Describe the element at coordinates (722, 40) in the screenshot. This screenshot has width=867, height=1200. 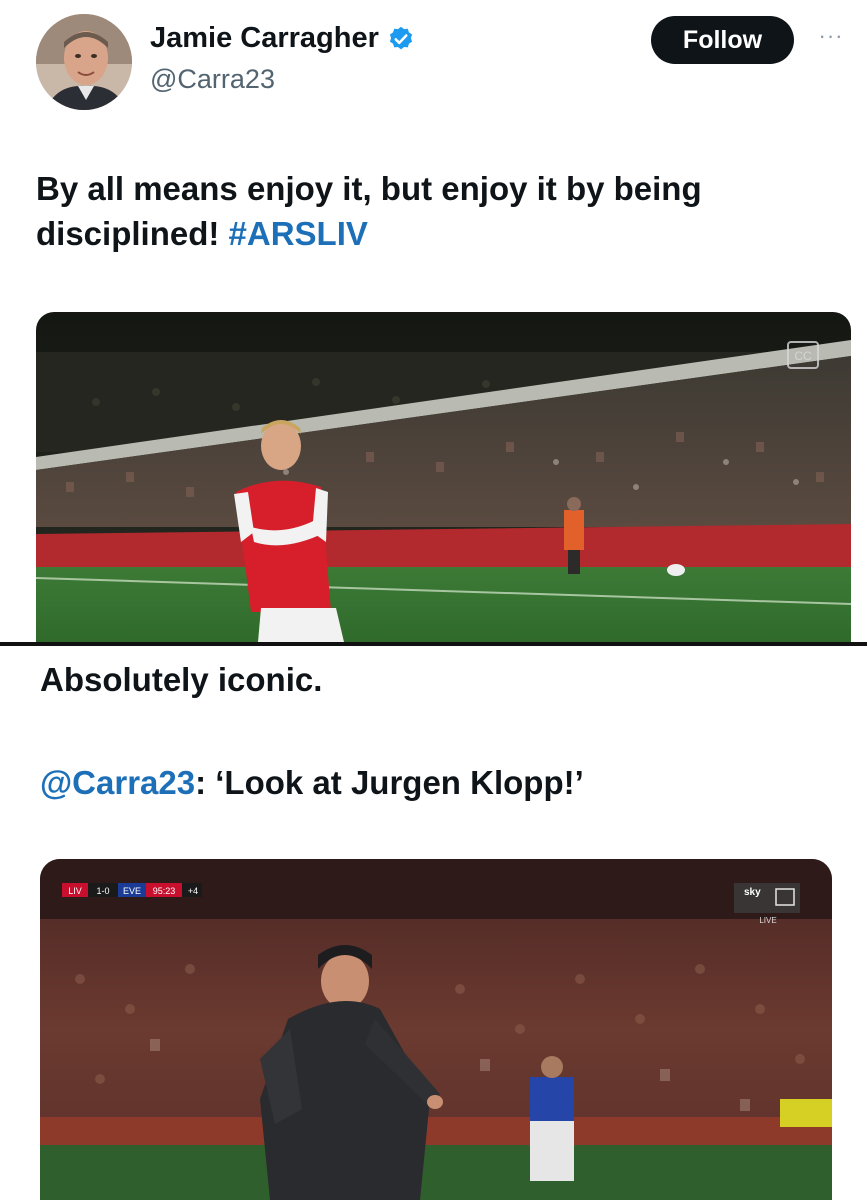
I see `follow-button: Follow` at that location.